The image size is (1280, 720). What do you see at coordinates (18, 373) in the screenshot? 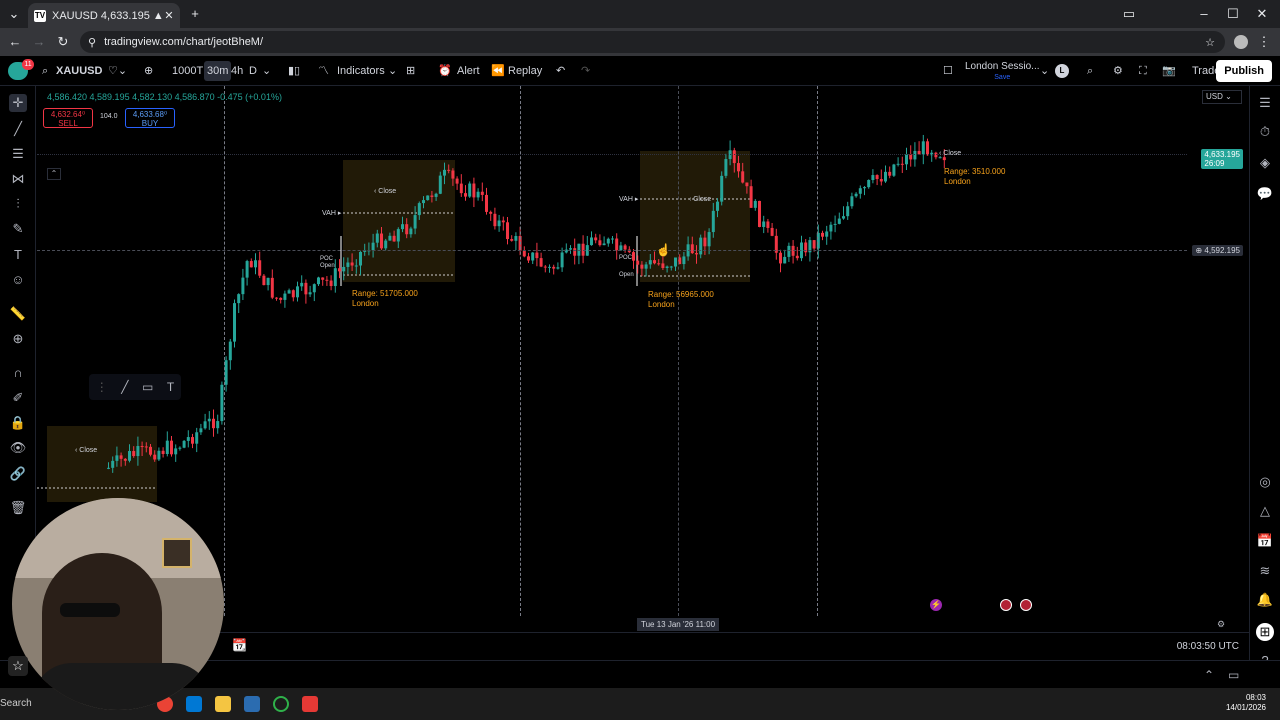
I see `magnet-icon: ∩` at bounding box center [18, 373].